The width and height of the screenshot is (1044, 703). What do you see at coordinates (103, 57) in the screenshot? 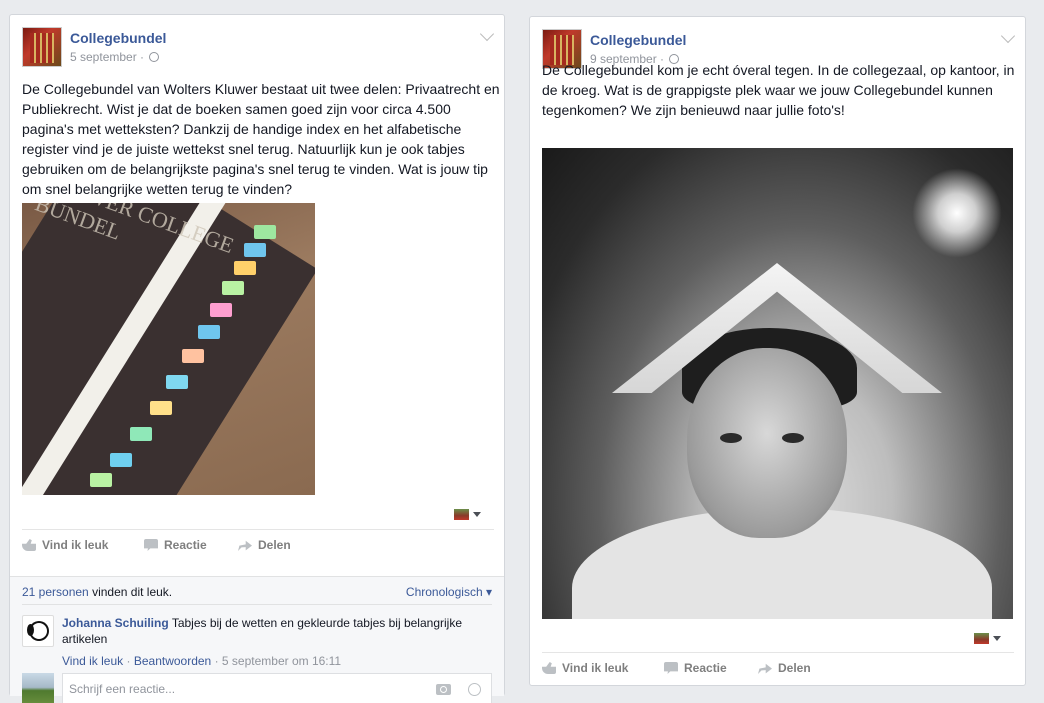
I see `post-date: 5 september` at bounding box center [103, 57].